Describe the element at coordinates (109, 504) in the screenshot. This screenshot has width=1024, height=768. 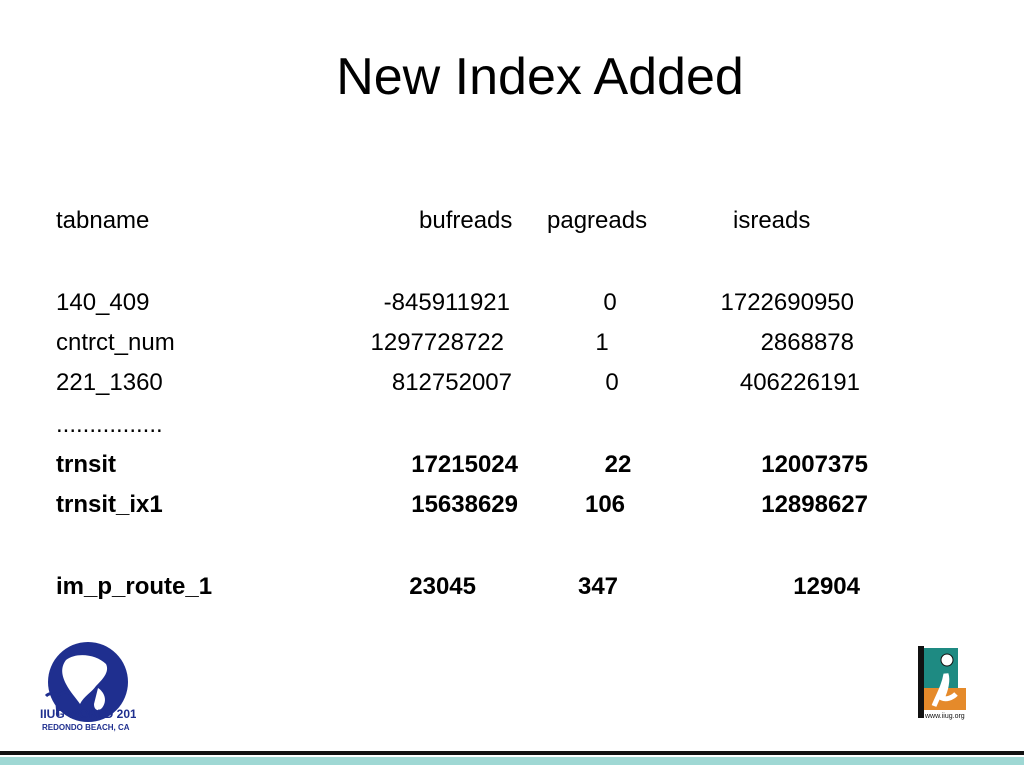
I see `table-row-tabname: trnsit_ix1` at that location.